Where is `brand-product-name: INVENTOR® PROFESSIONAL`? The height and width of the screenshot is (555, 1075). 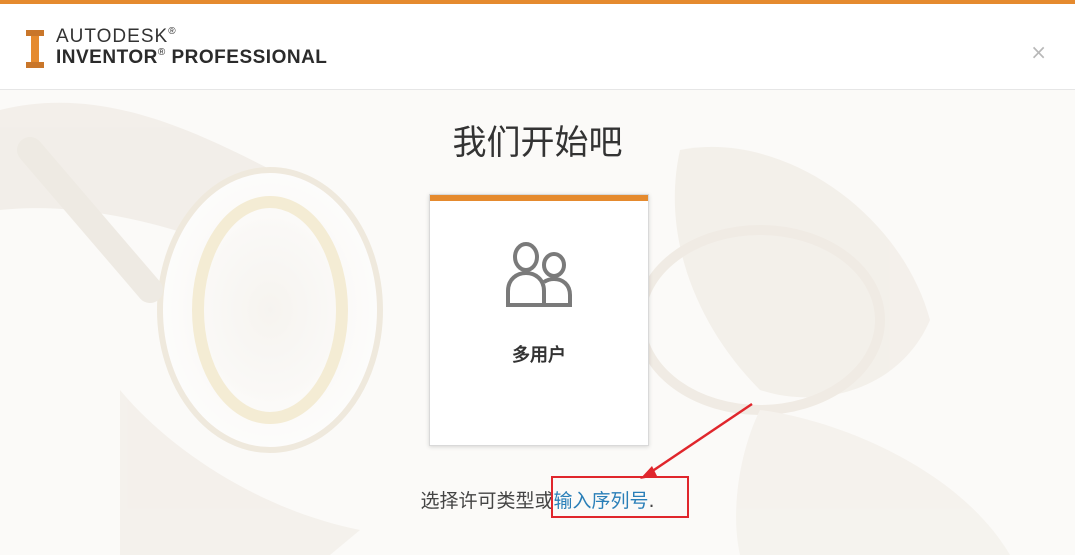 brand-product-name: INVENTOR® PROFESSIONAL is located at coordinates (192, 57).